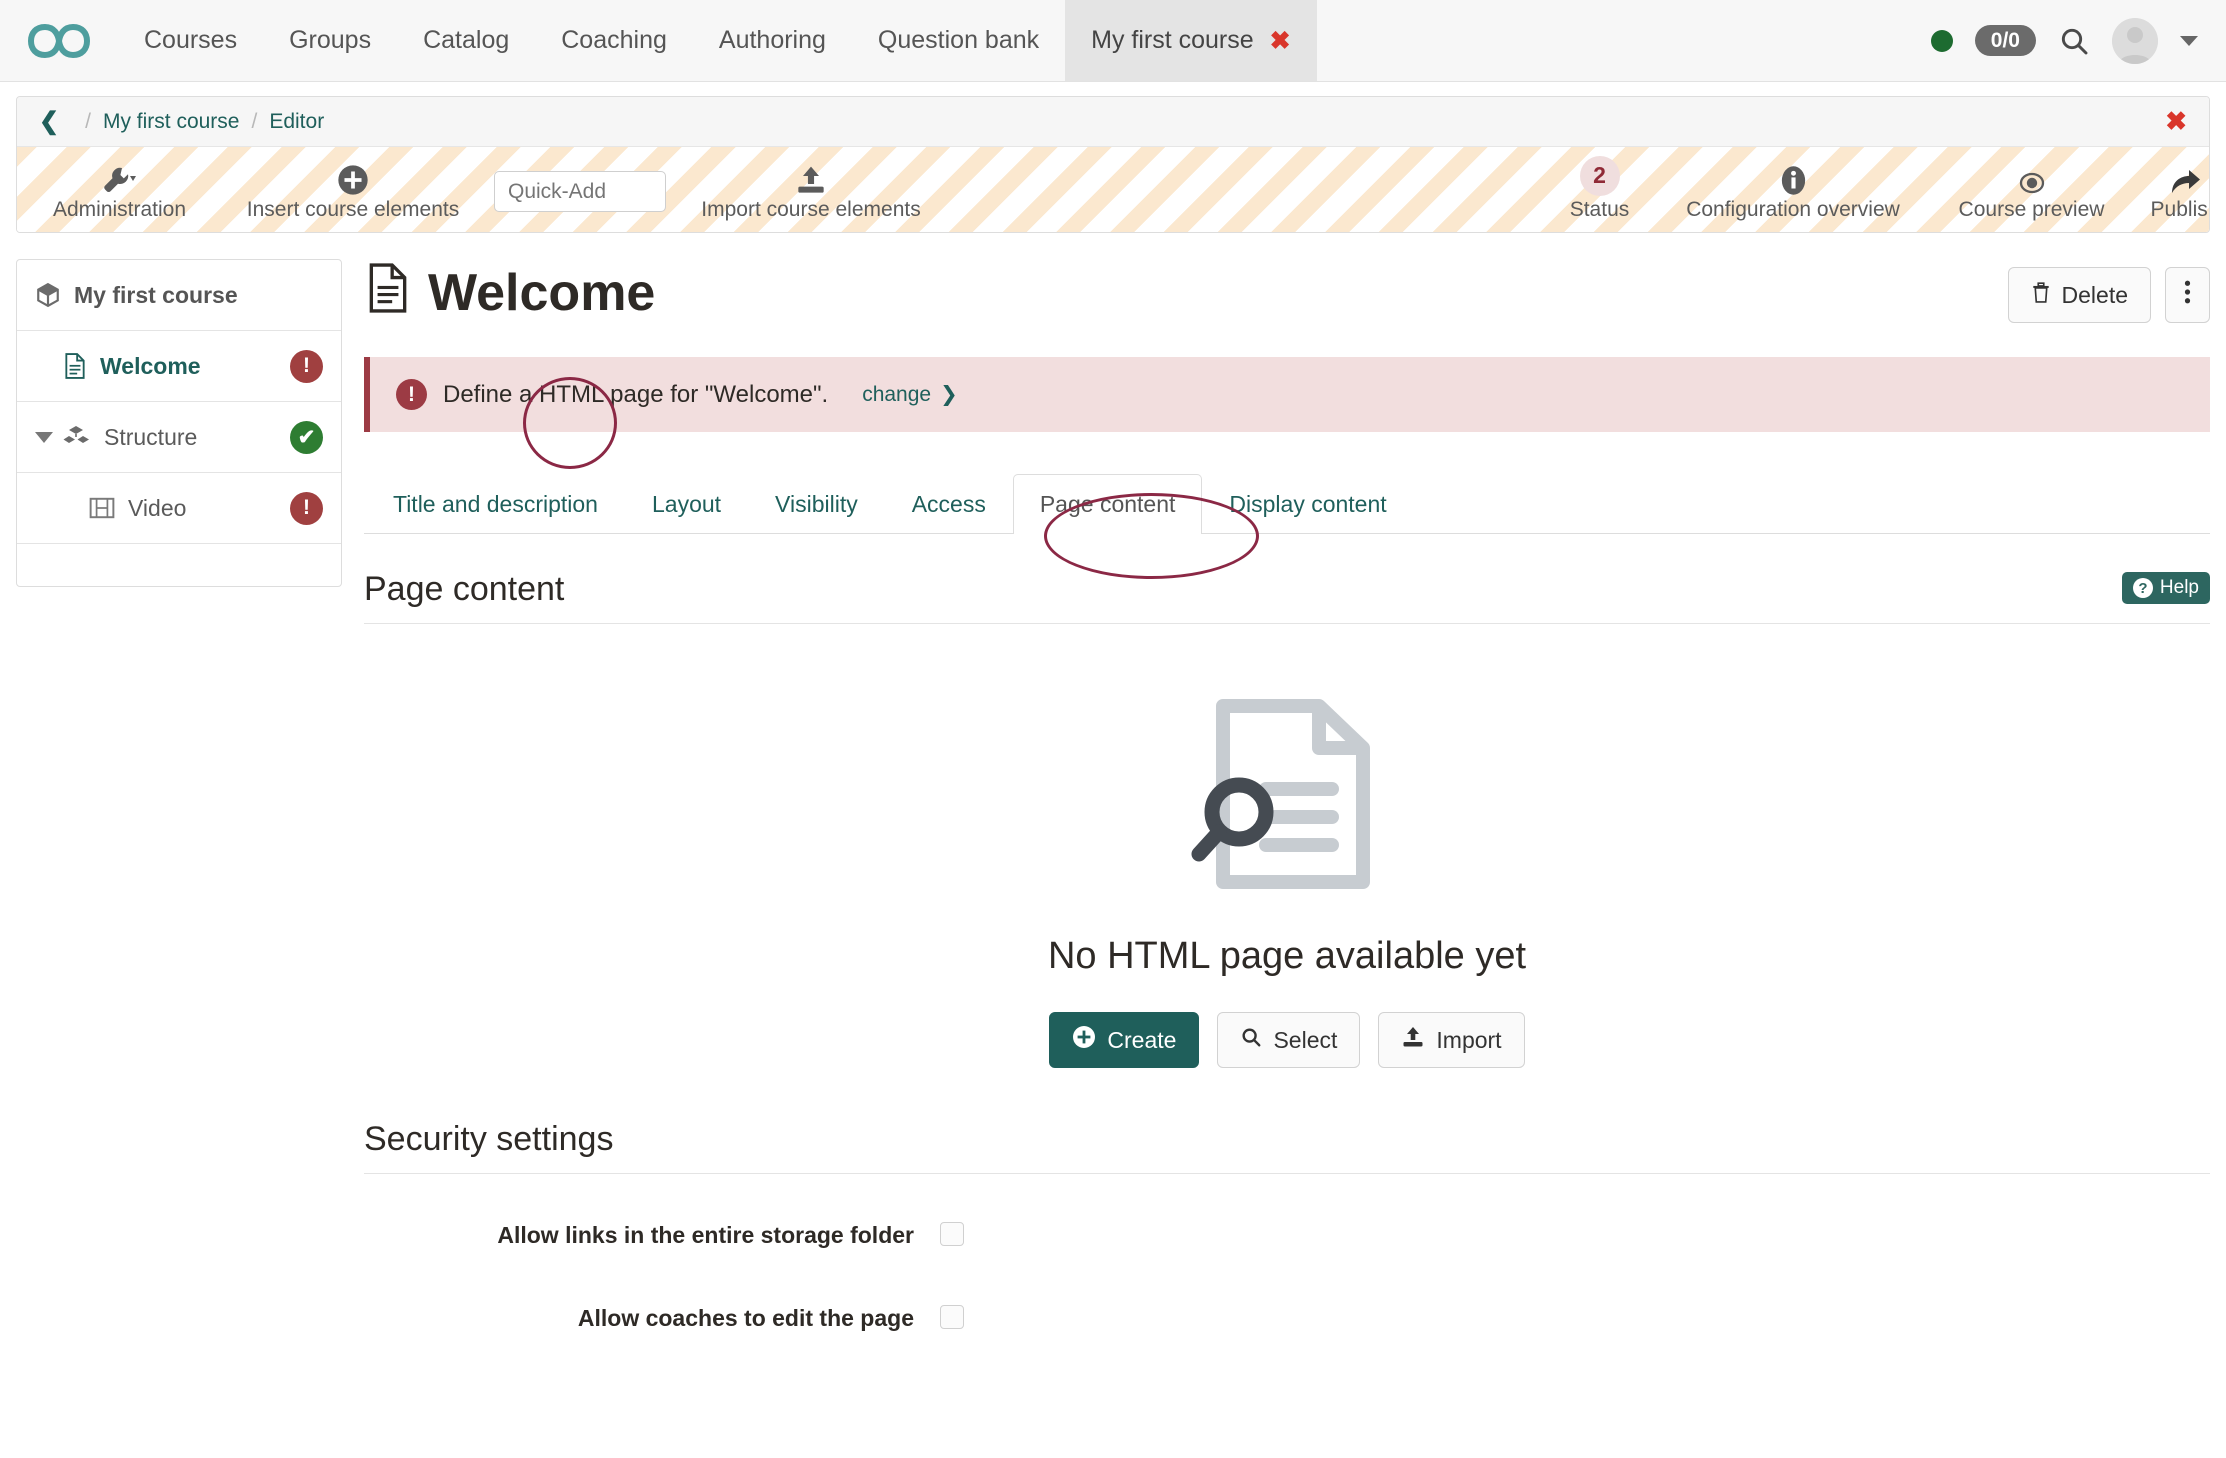  I want to click on toolbar-item-administration: Administration, so click(119, 189).